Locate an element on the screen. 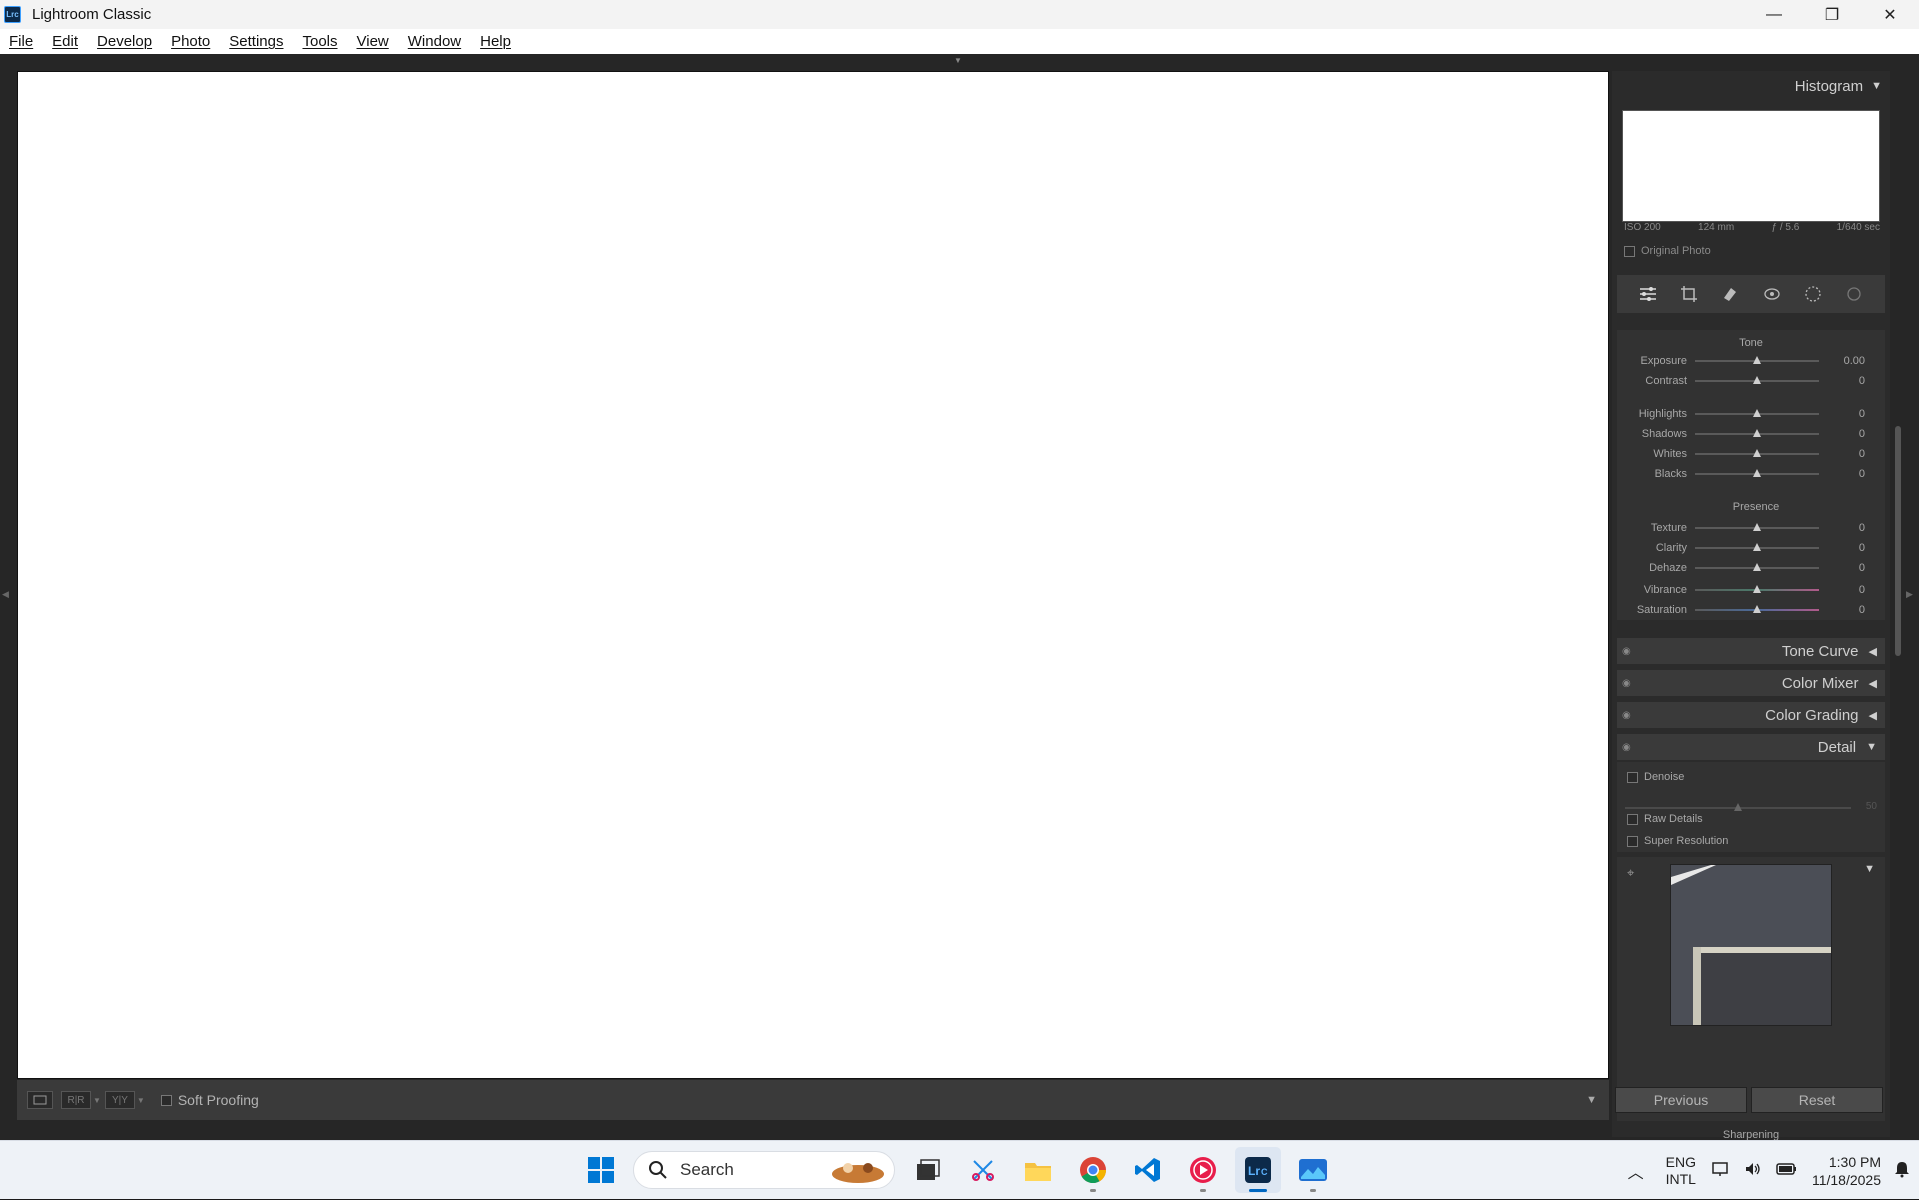 Image resolution: width=1919 pixels, height=1200 pixels. masking-icon is located at coordinates (1813, 294).